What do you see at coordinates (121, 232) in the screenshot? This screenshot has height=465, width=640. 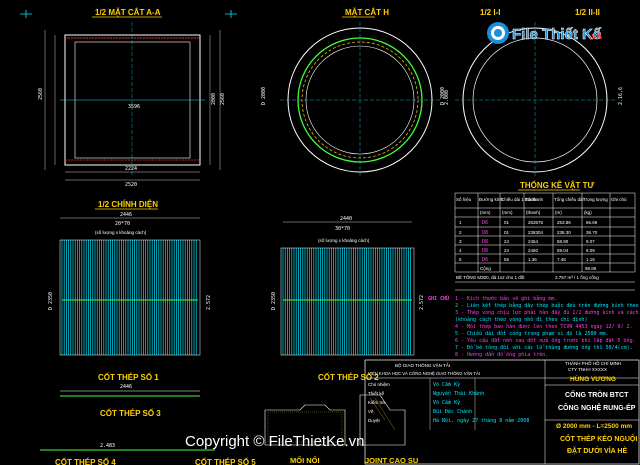 I see `dim-el-note: (số lượng x khoảng cách)` at bounding box center [121, 232].